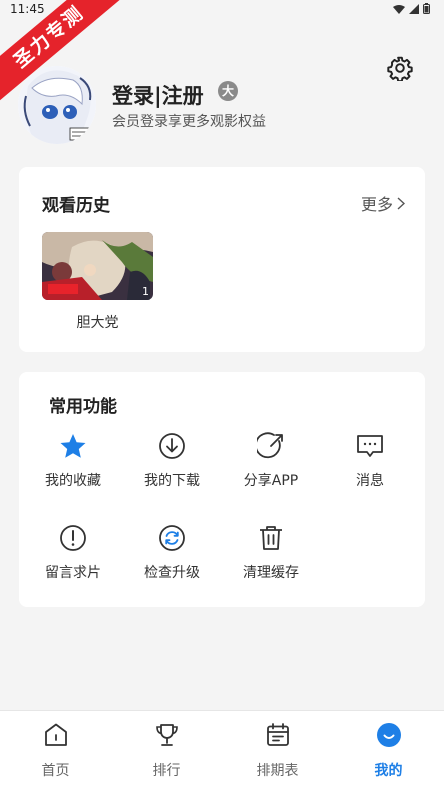 The height and width of the screenshot is (789, 444). Describe the element at coordinates (97, 322) in the screenshot. I see `history-item-title: 胆大党` at that location.